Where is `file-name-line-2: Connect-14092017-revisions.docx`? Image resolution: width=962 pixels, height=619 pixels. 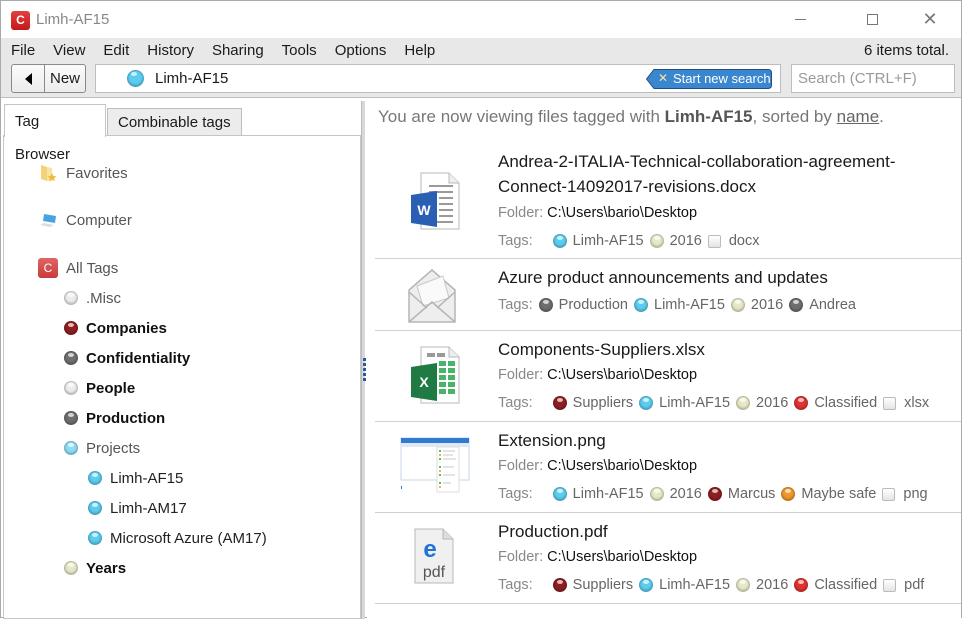 file-name-line-2: Connect-14092017-revisions.docx is located at coordinates (627, 186).